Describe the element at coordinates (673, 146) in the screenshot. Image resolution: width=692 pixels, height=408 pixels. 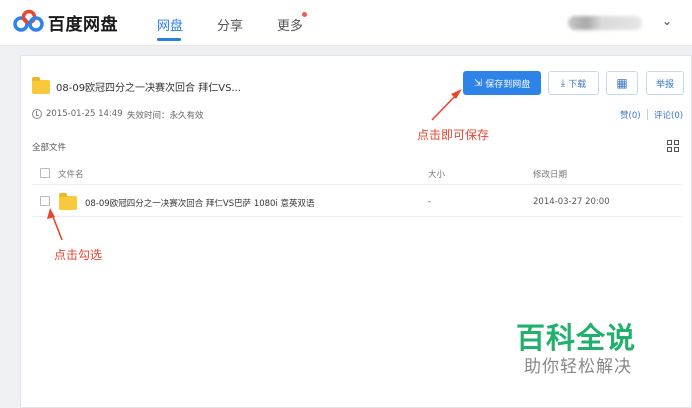
I see `grid-view-icon` at that location.